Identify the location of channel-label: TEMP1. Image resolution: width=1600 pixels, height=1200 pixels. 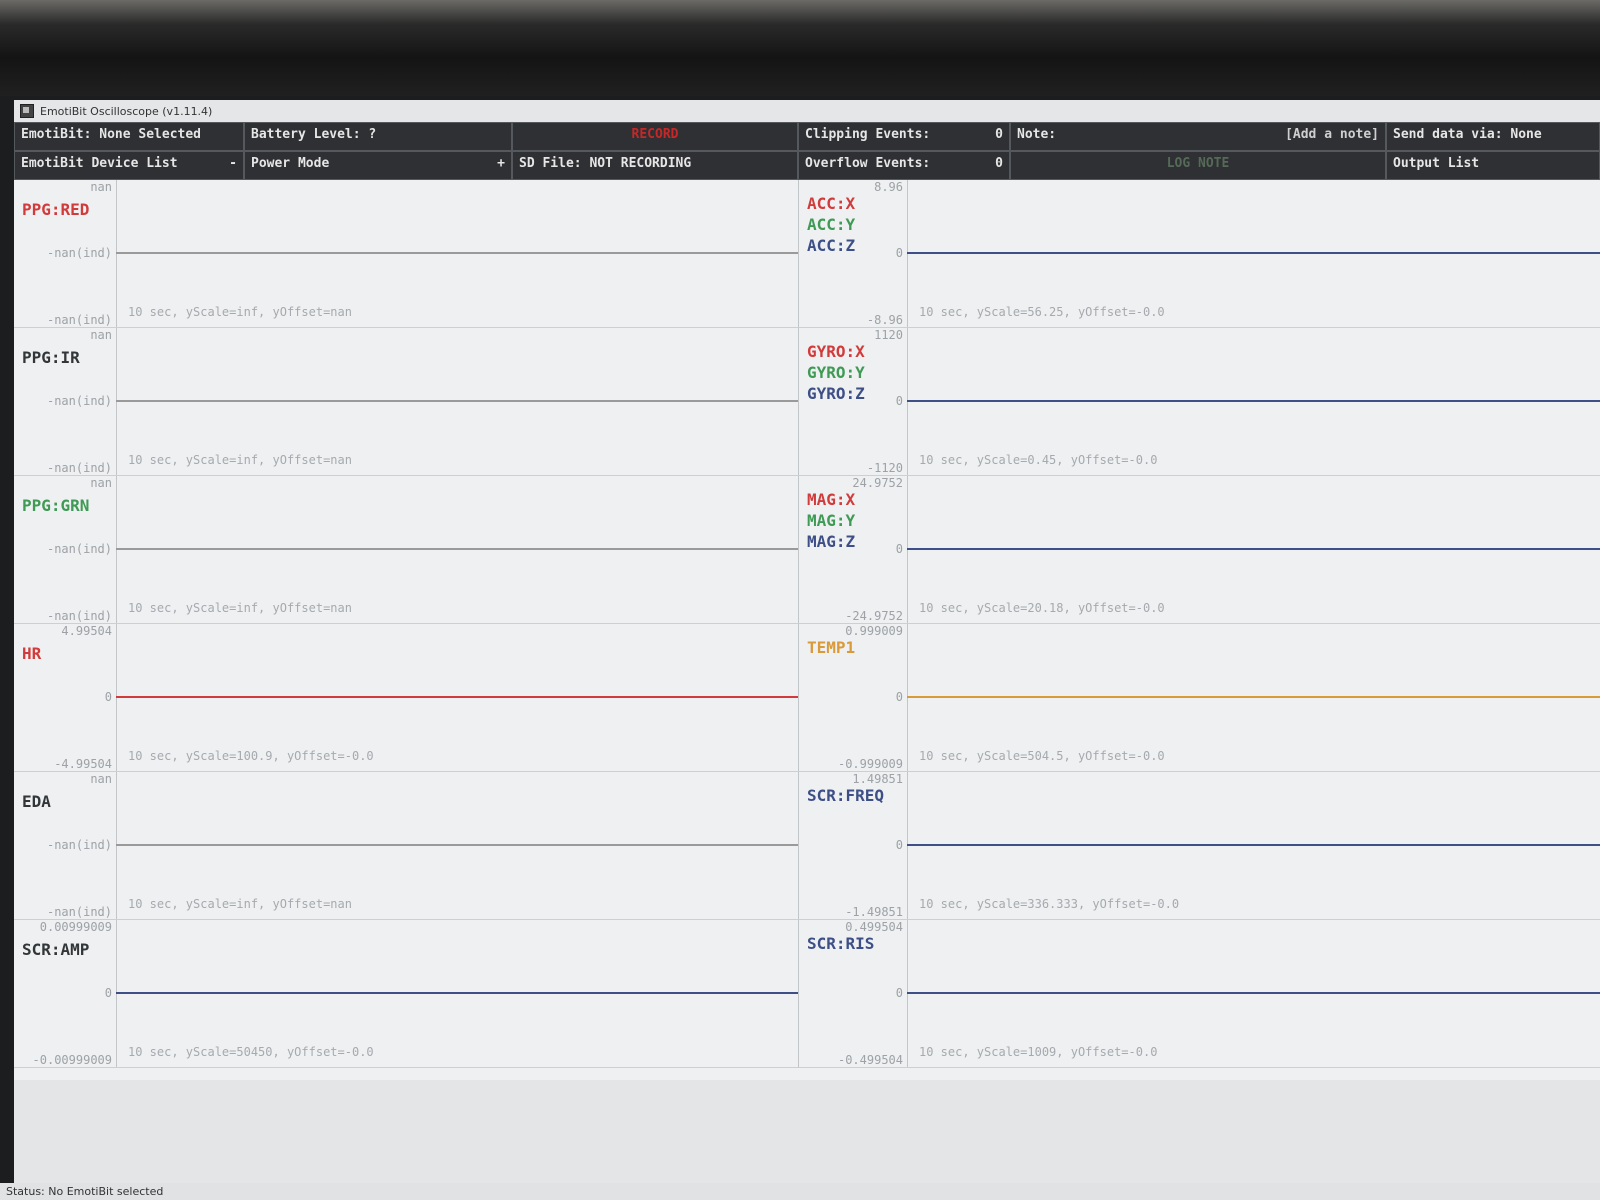
(831, 647).